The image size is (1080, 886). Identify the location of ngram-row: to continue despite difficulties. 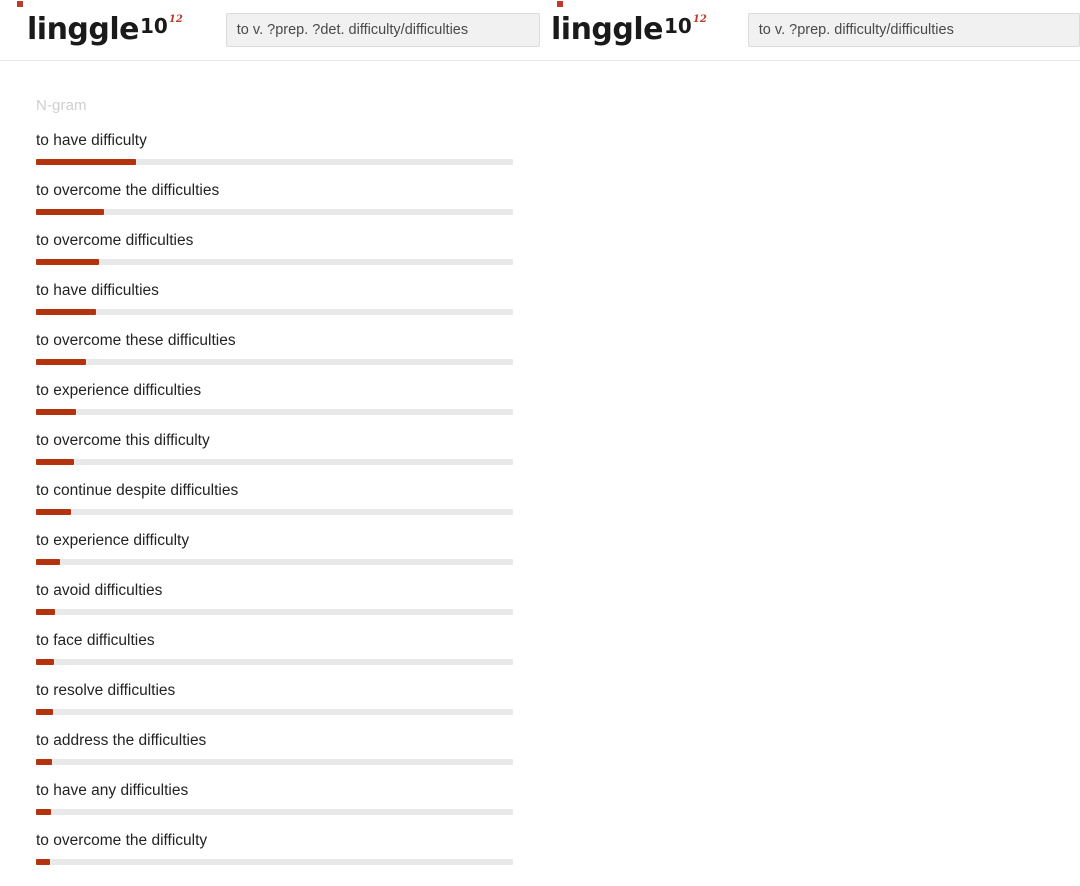
(274, 507).